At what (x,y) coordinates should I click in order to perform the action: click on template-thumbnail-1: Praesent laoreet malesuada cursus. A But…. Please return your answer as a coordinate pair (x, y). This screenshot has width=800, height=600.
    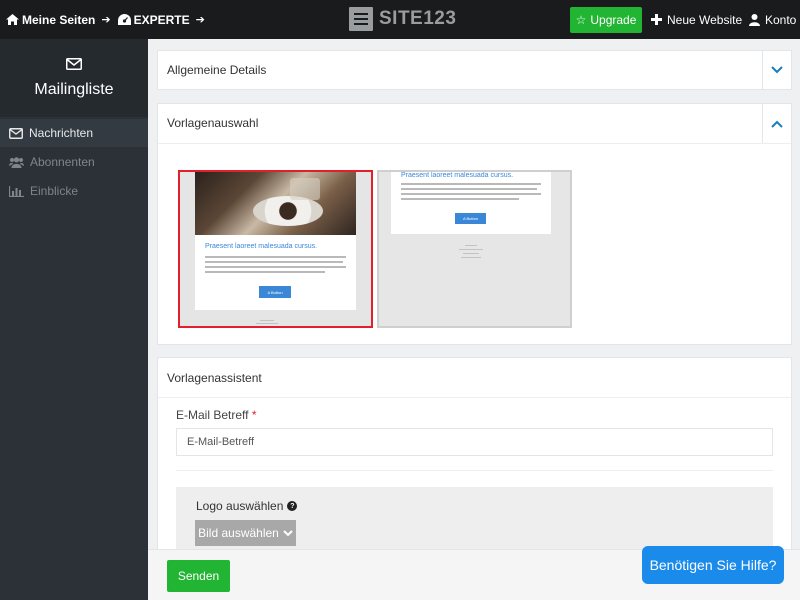
    Looking at the image, I should click on (275, 249).